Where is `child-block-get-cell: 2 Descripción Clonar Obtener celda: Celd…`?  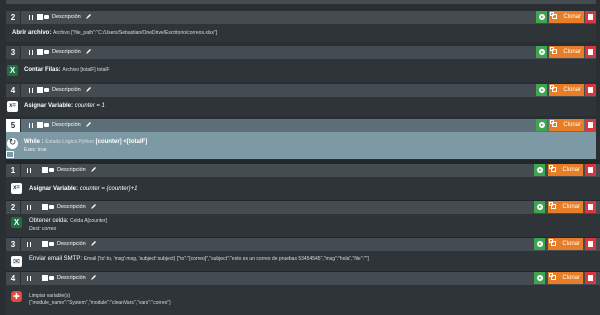
child-block-get-cell: 2 Descripción Clonar Obtener celda: Celd… is located at coordinates (303, 219).